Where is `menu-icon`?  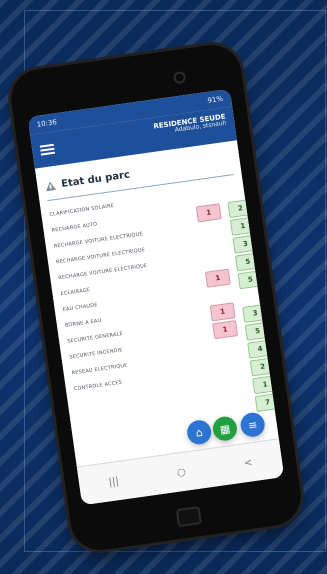 menu-icon is located at coordinates (47, 149).